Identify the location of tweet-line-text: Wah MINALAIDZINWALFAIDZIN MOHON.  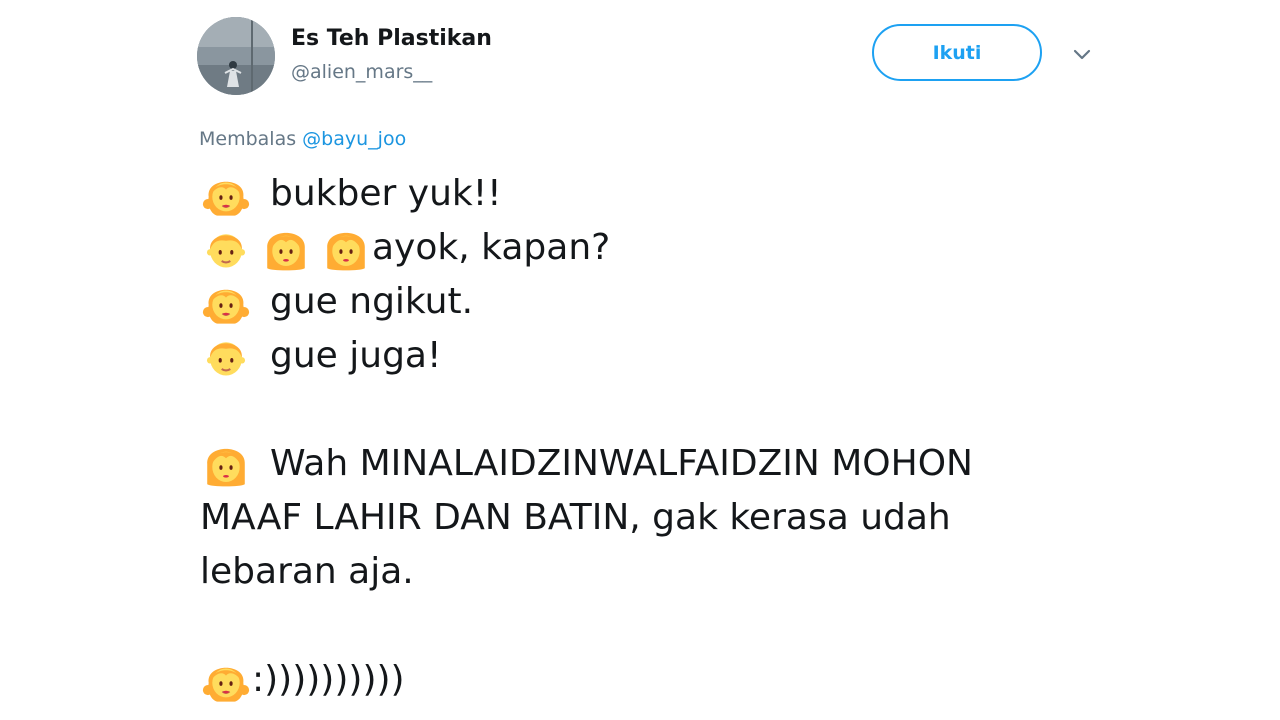
(621, 463).